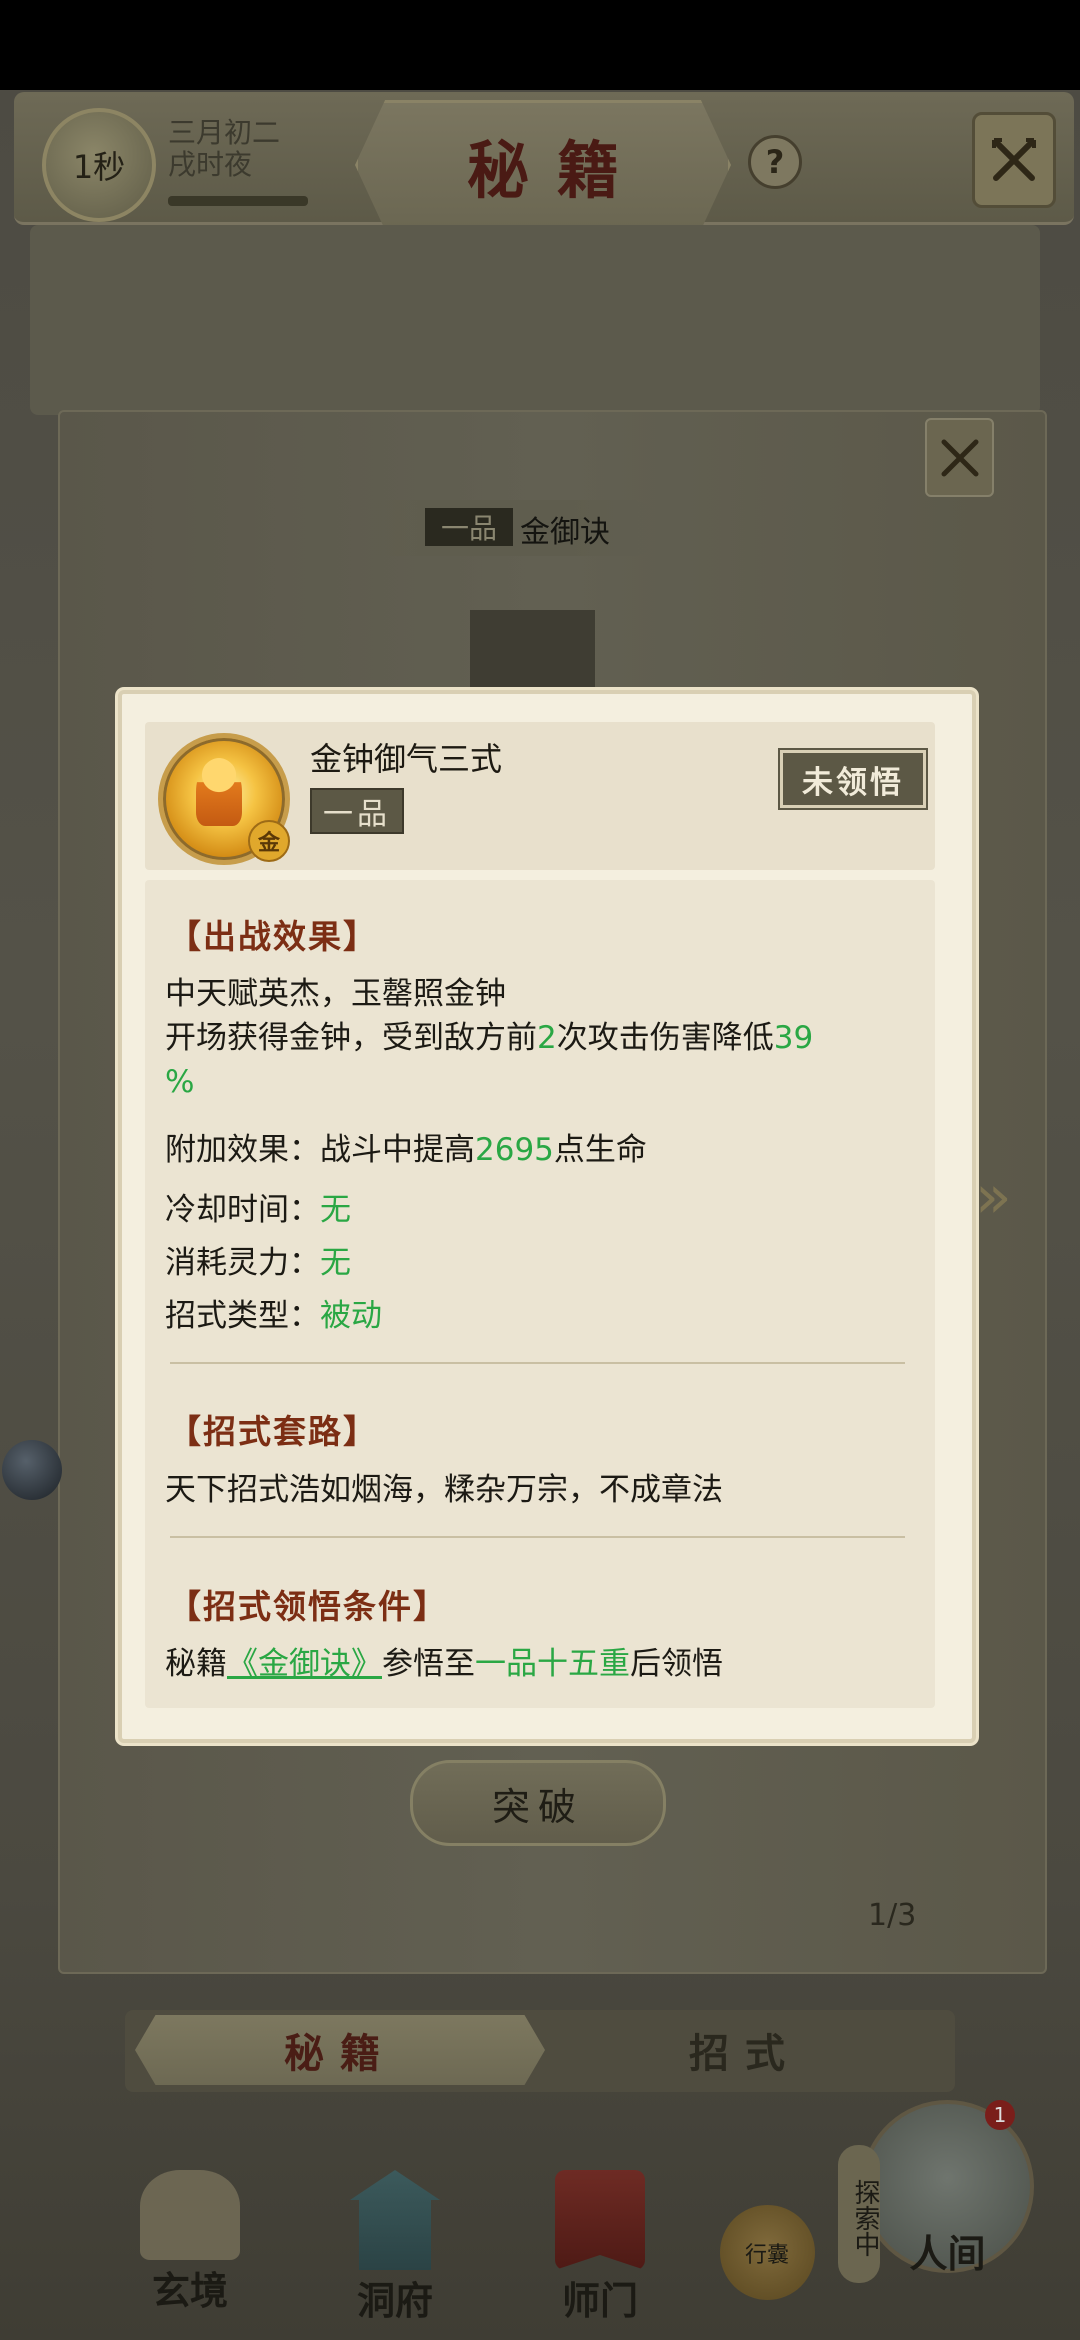 The image size is (1080, 2340). I want to click on condition-prefix: 秘籍, so click(196, 1664).